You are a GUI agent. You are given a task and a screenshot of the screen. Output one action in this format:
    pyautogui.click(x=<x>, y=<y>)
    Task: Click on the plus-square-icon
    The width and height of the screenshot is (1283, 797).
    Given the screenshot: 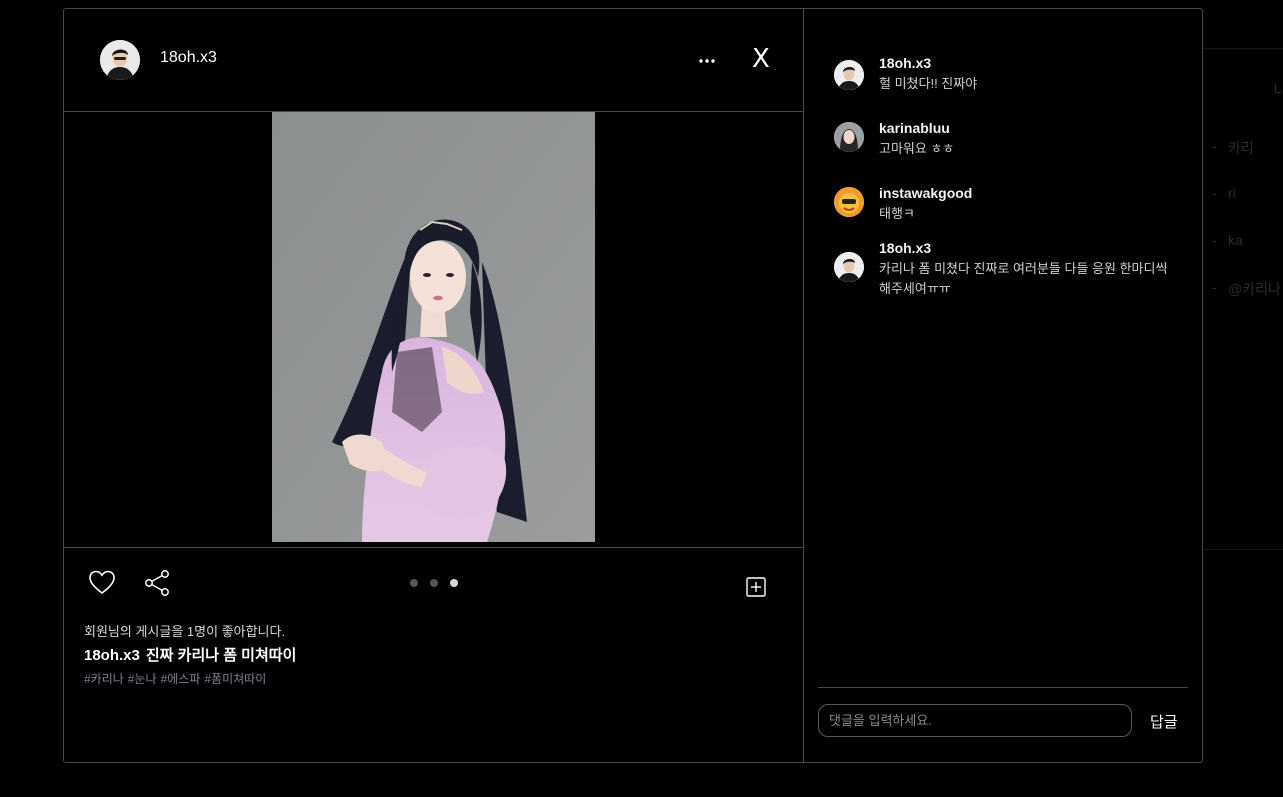 What is the action you would take?
    pyautogui.click(x=756, y=587)
    